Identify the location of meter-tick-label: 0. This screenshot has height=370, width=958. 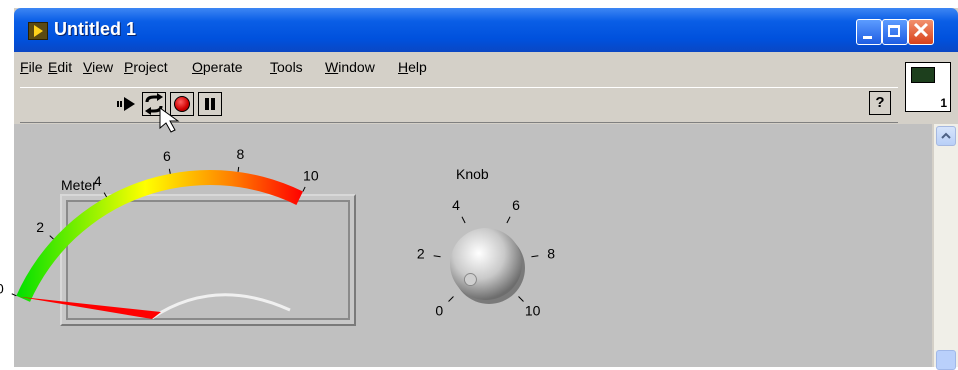
(2, 288).